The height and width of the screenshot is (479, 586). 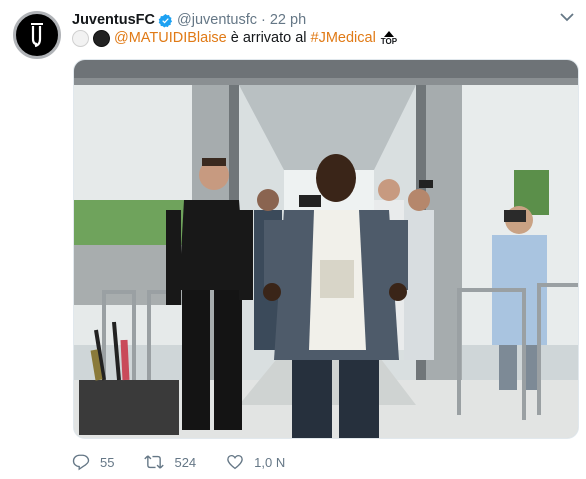 What do you see at coordinates (288, 20) in the screenshot?
I see `tweet-timestamp: 22 ph` at bounding box center [288, 20].